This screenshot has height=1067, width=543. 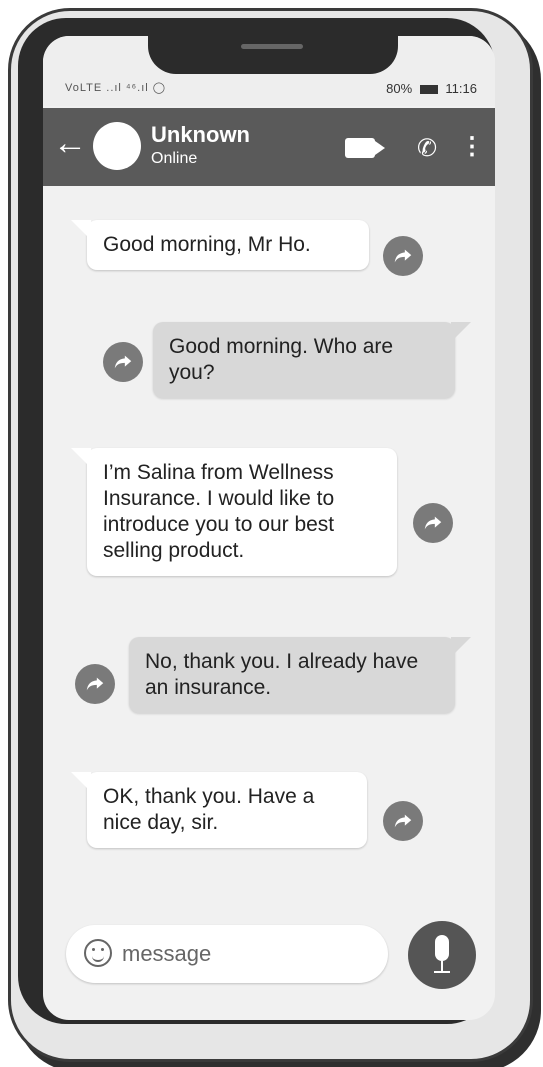 I want to click on arrow-left-icon: ←, so click(x=70, y=143).